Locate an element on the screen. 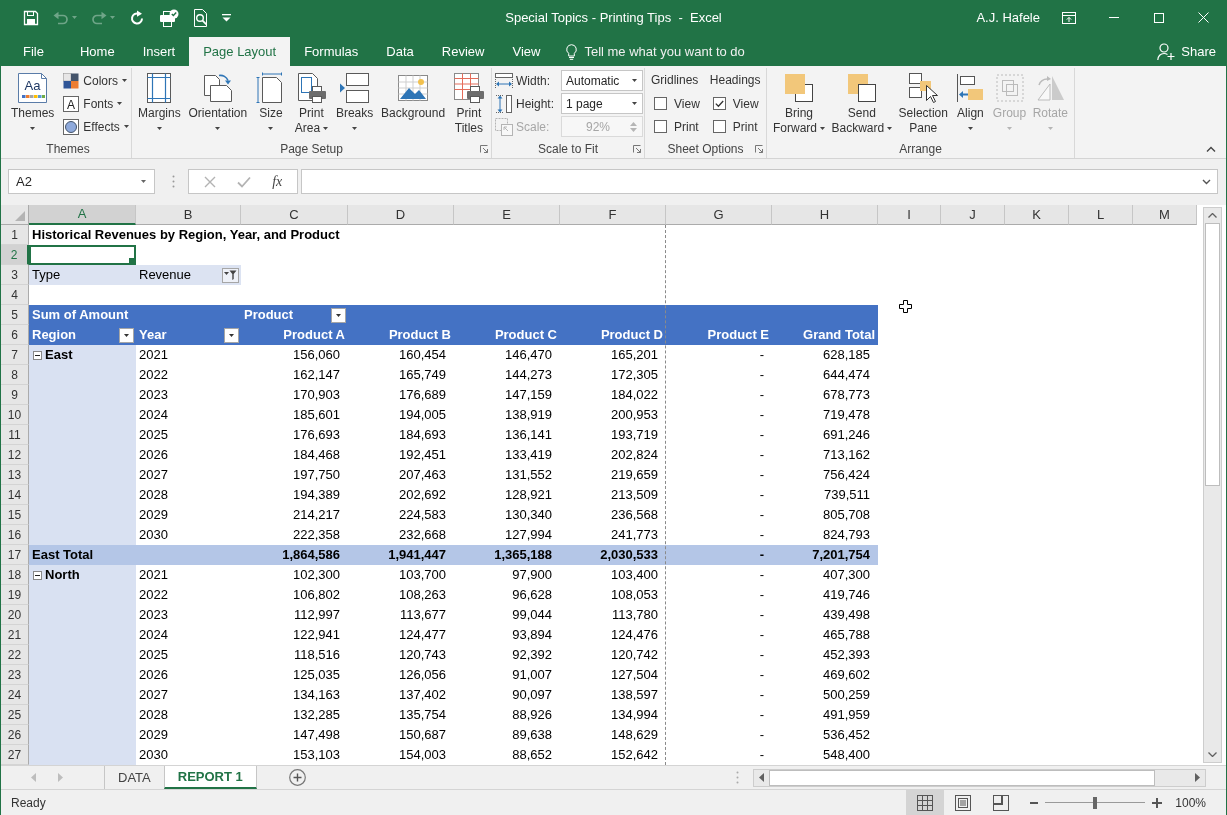 The image size is (1227, 815). row-header: 4 is located at coordinates (15, 295).